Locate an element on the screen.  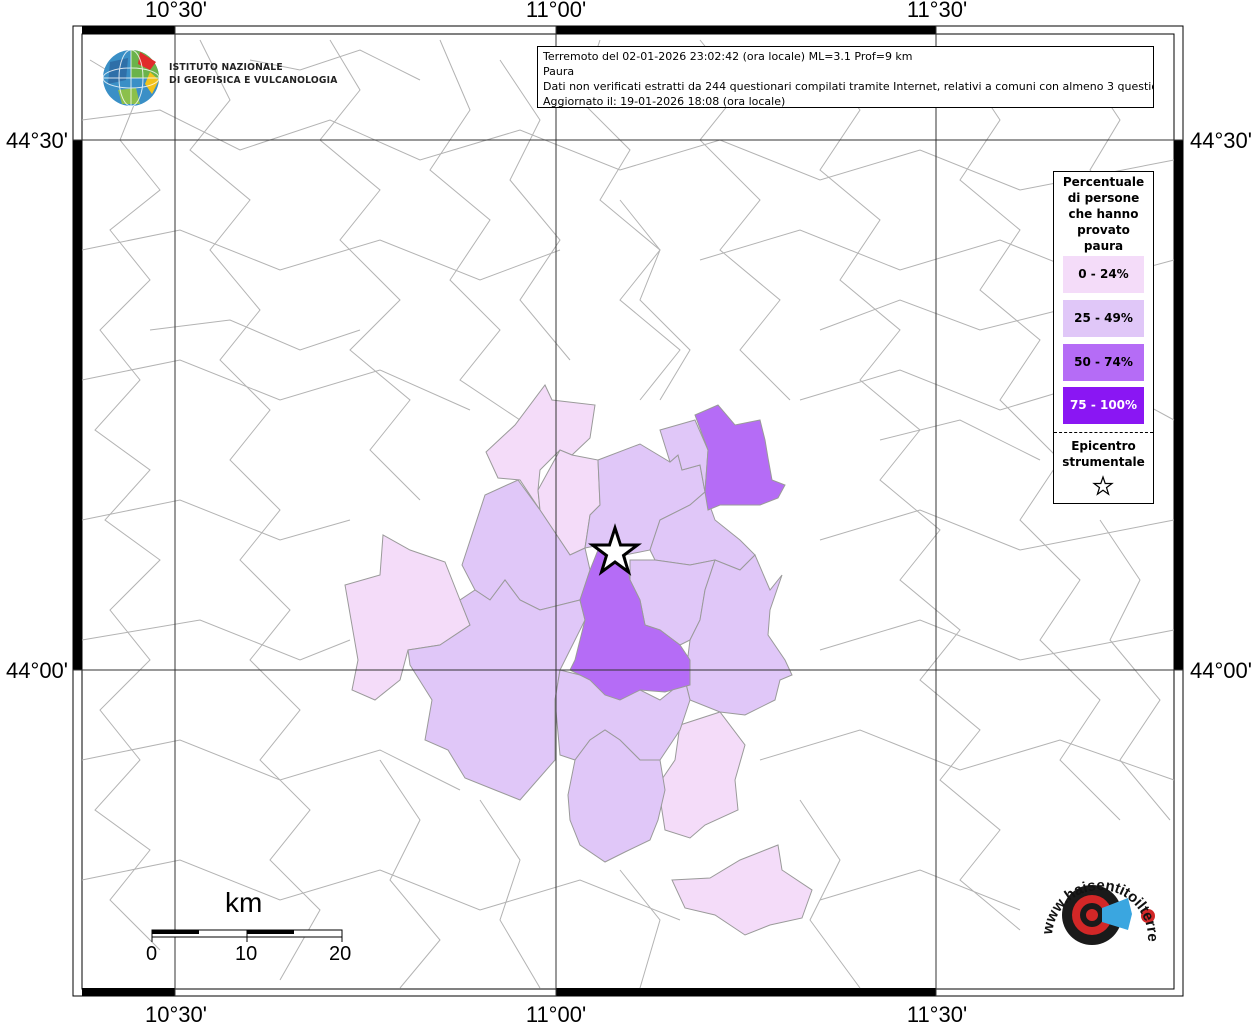
lon-label-bottom-3: 11°30' is located at coordinates (937, 1013).